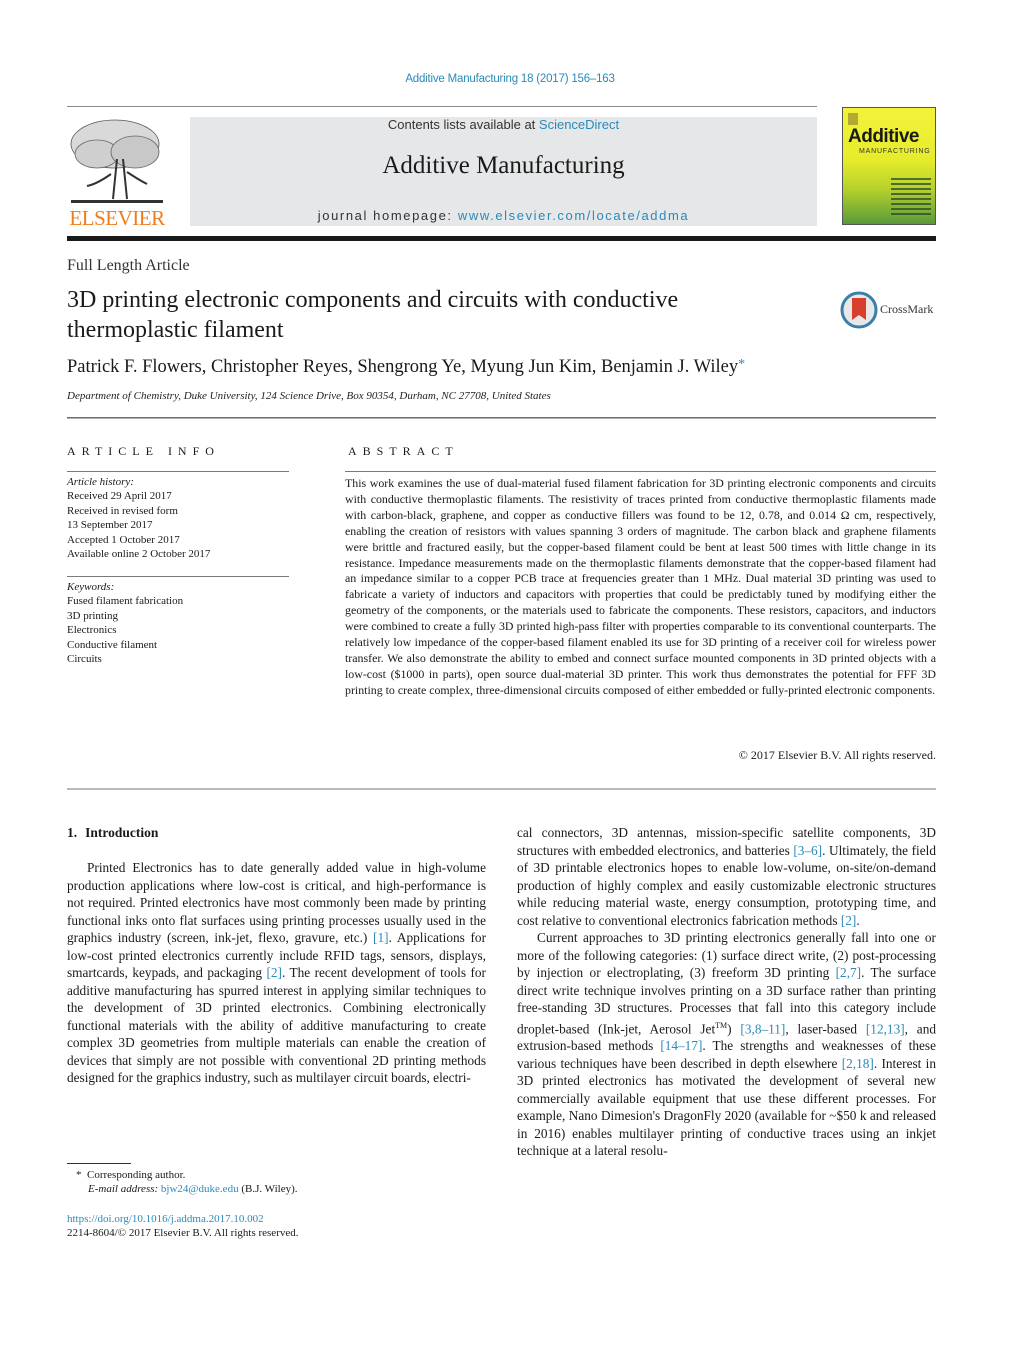  Describe the element at coordinates (501, 418) in the screenshot. I see `title-divider` at that location.